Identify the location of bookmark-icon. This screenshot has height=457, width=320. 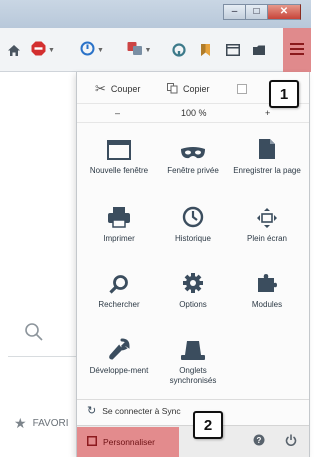
(205, 50).